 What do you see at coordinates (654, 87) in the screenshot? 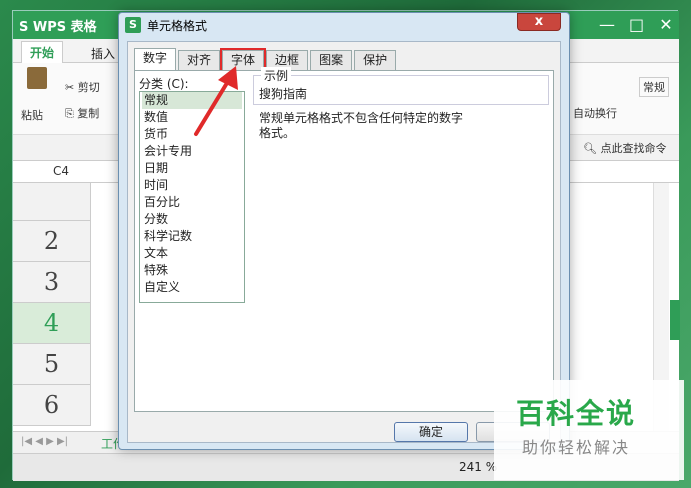
I see `number-format-select: 常规` at bounding box center [654, 87].